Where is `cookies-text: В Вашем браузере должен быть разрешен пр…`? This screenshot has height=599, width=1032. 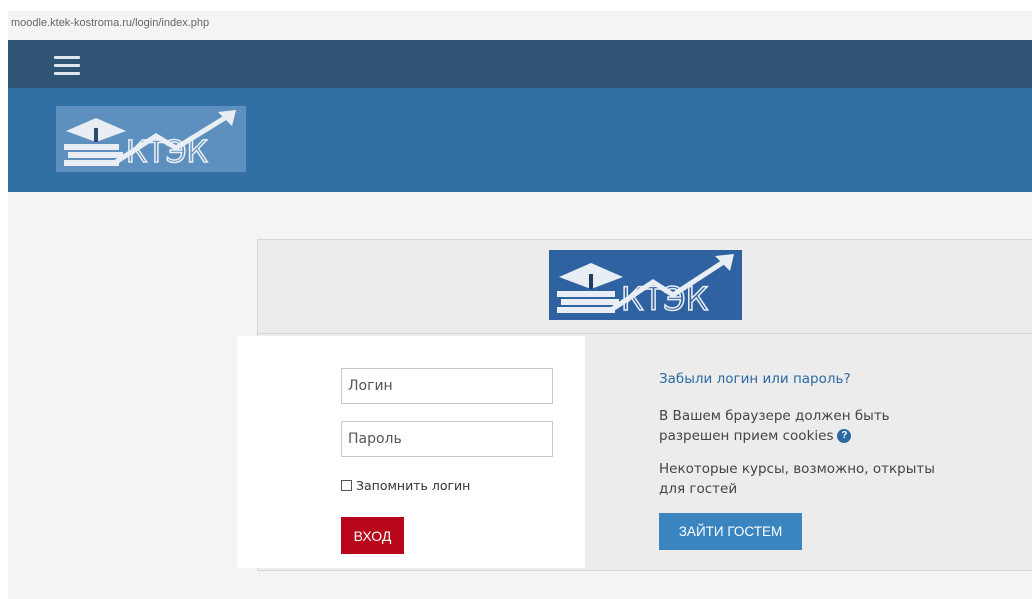
cookies-text: В Вашем браузере должен быть разрешен пр… is located at coordinates (774, 426).